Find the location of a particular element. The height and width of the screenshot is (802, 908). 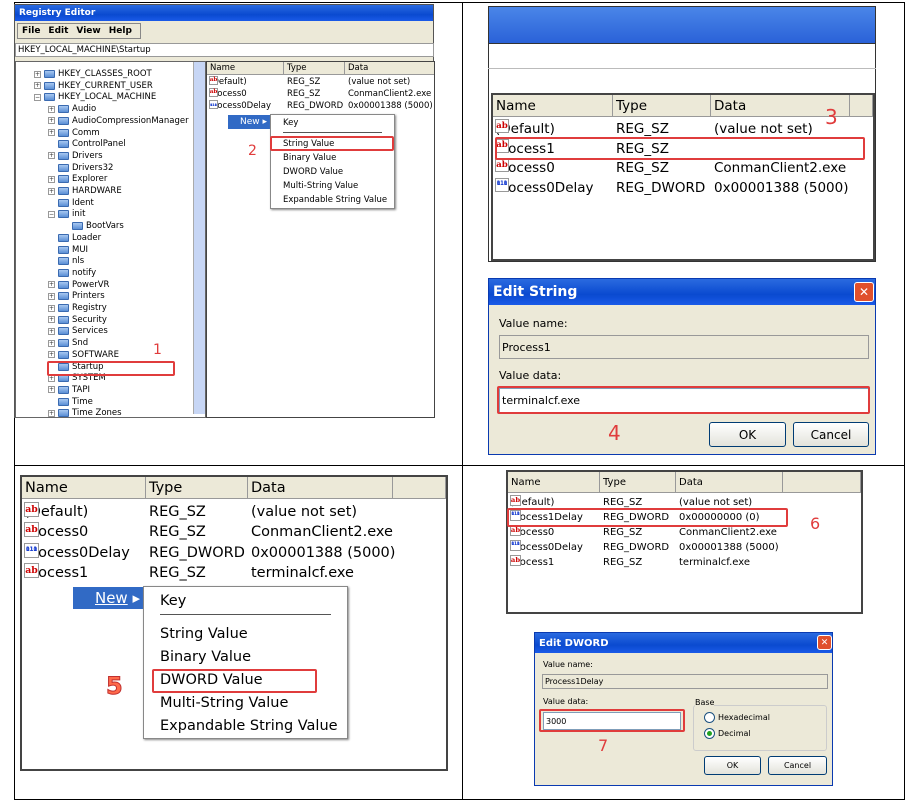

tree-item-powervr: + PowerVR is located at coordinates (78, 285).